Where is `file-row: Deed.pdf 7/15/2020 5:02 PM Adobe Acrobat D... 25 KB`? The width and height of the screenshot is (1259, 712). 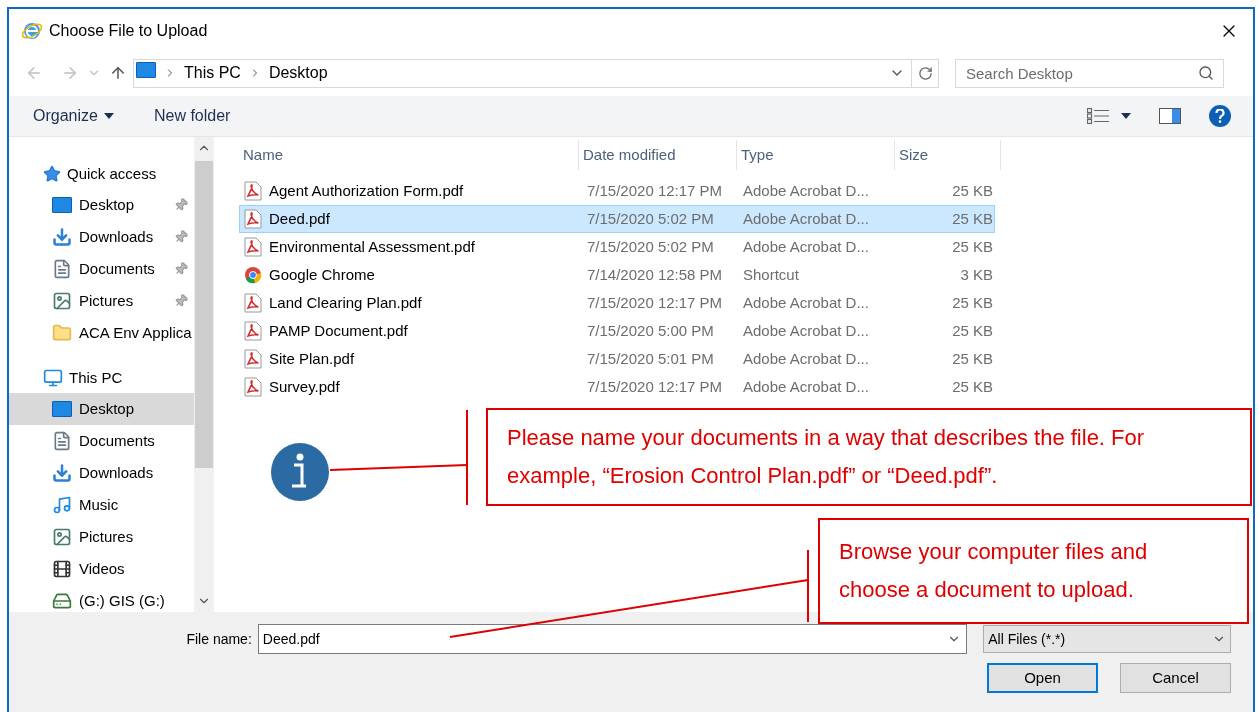
file-row: Deed.pdf 7/15/2020 5:02 PM Adobe Acrobat D... 25 KB is located at coordinates (617, 219).